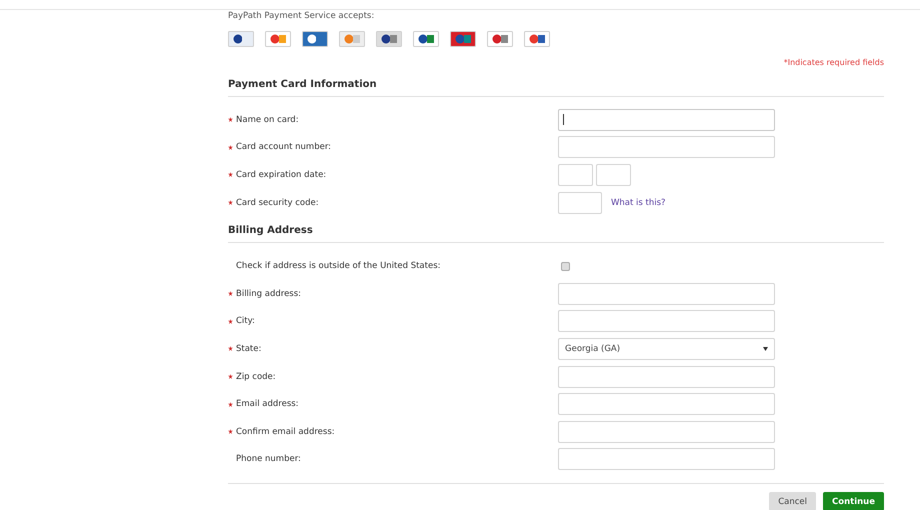 Image resolution: width=920 pixels, height=510 pixels. I want to click on cancel-button: Cancel, so click(792, 501).